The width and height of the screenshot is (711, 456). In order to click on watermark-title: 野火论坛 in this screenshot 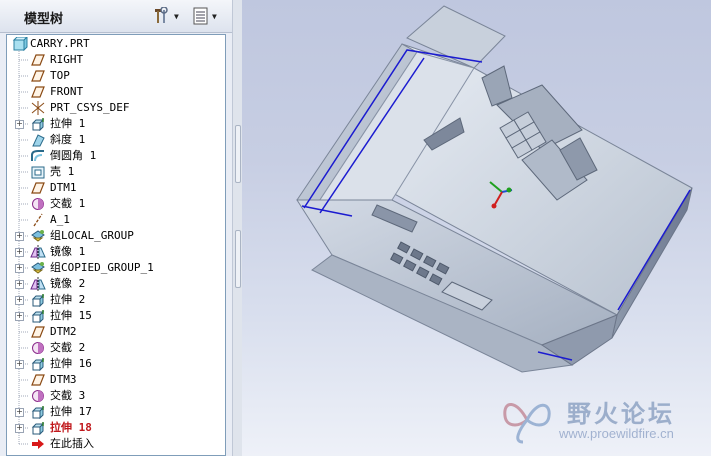, I will do `click(621, 414)`.